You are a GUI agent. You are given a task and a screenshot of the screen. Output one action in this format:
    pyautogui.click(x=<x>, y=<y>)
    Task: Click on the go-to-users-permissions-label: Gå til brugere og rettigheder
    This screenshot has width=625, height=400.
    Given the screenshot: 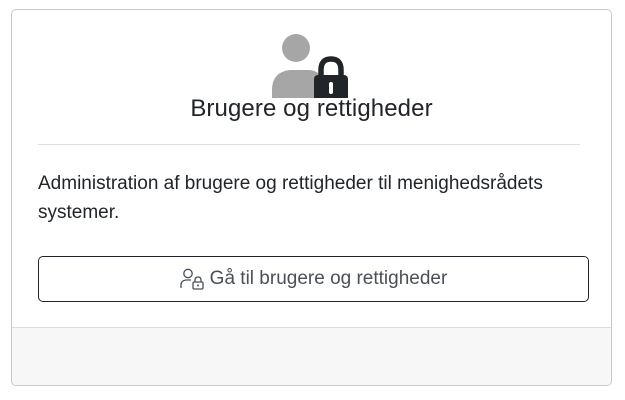 What is the action you would take?
    pyautogui.click(x=328, y=278)
    